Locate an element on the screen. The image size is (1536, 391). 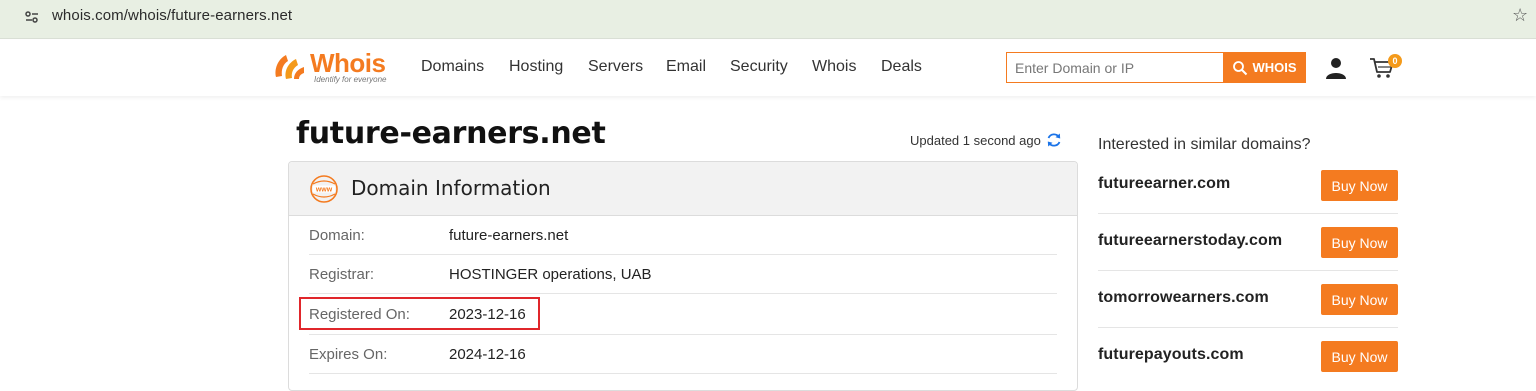
similar-domain-name: futureearner.com is located at coordinates (1164, 184).